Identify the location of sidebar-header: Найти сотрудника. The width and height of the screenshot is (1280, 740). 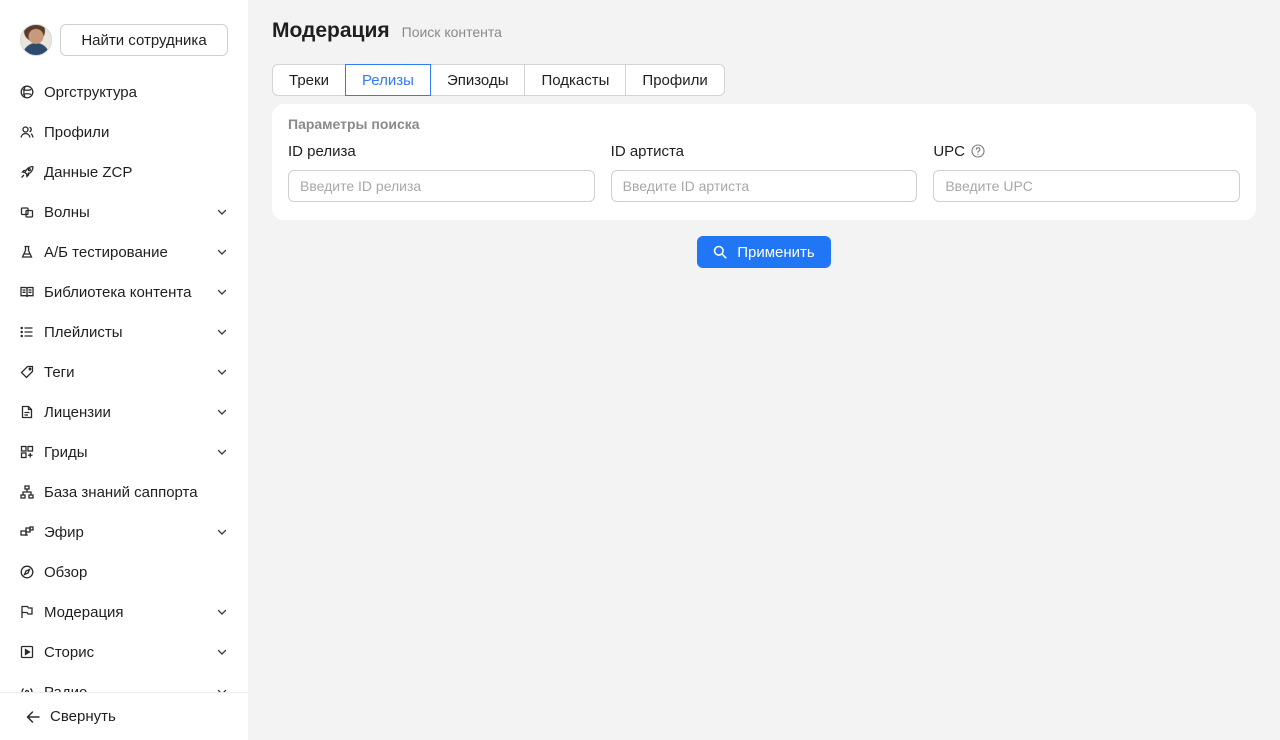
(124, 32).